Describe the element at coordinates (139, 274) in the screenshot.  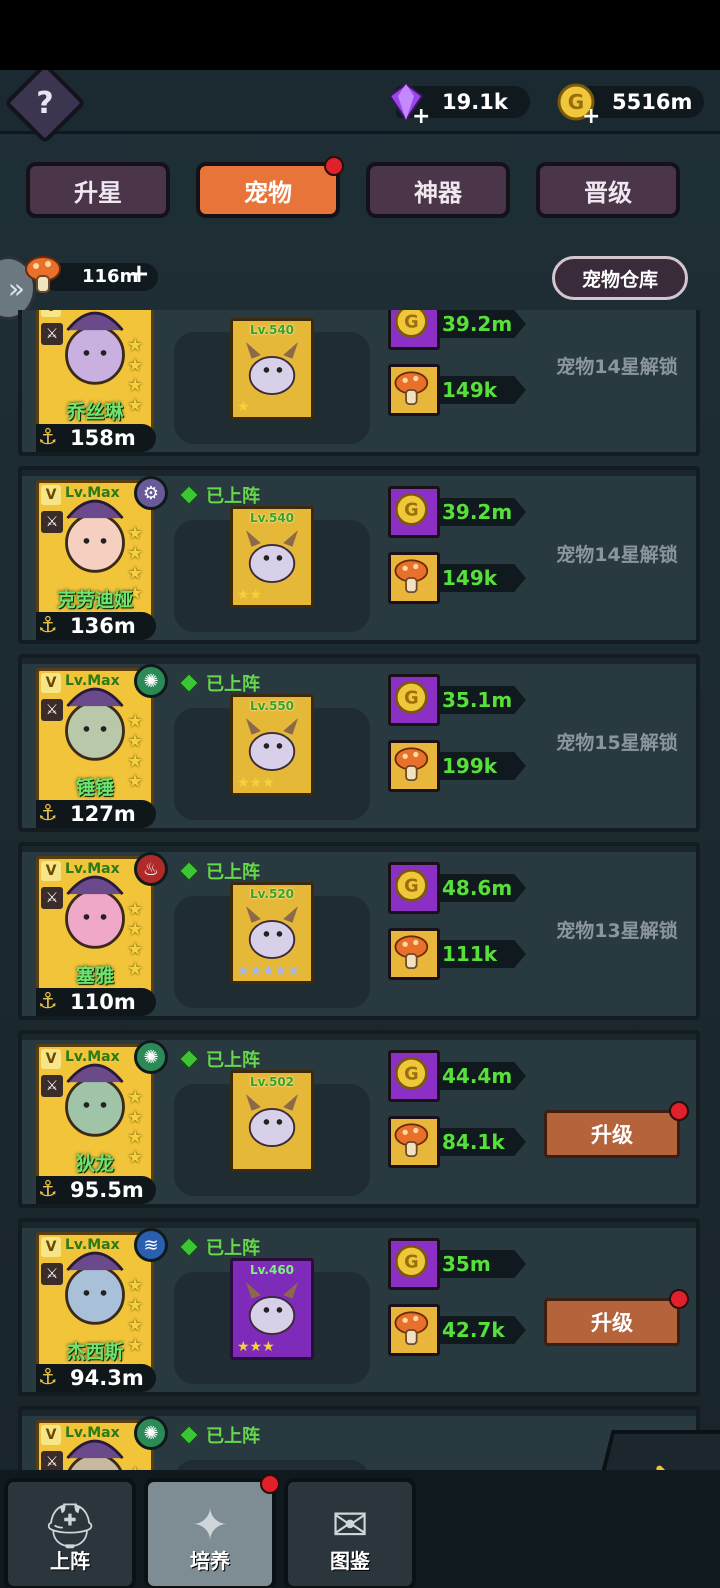
I see `add-mushroom-icon: +` at that location.